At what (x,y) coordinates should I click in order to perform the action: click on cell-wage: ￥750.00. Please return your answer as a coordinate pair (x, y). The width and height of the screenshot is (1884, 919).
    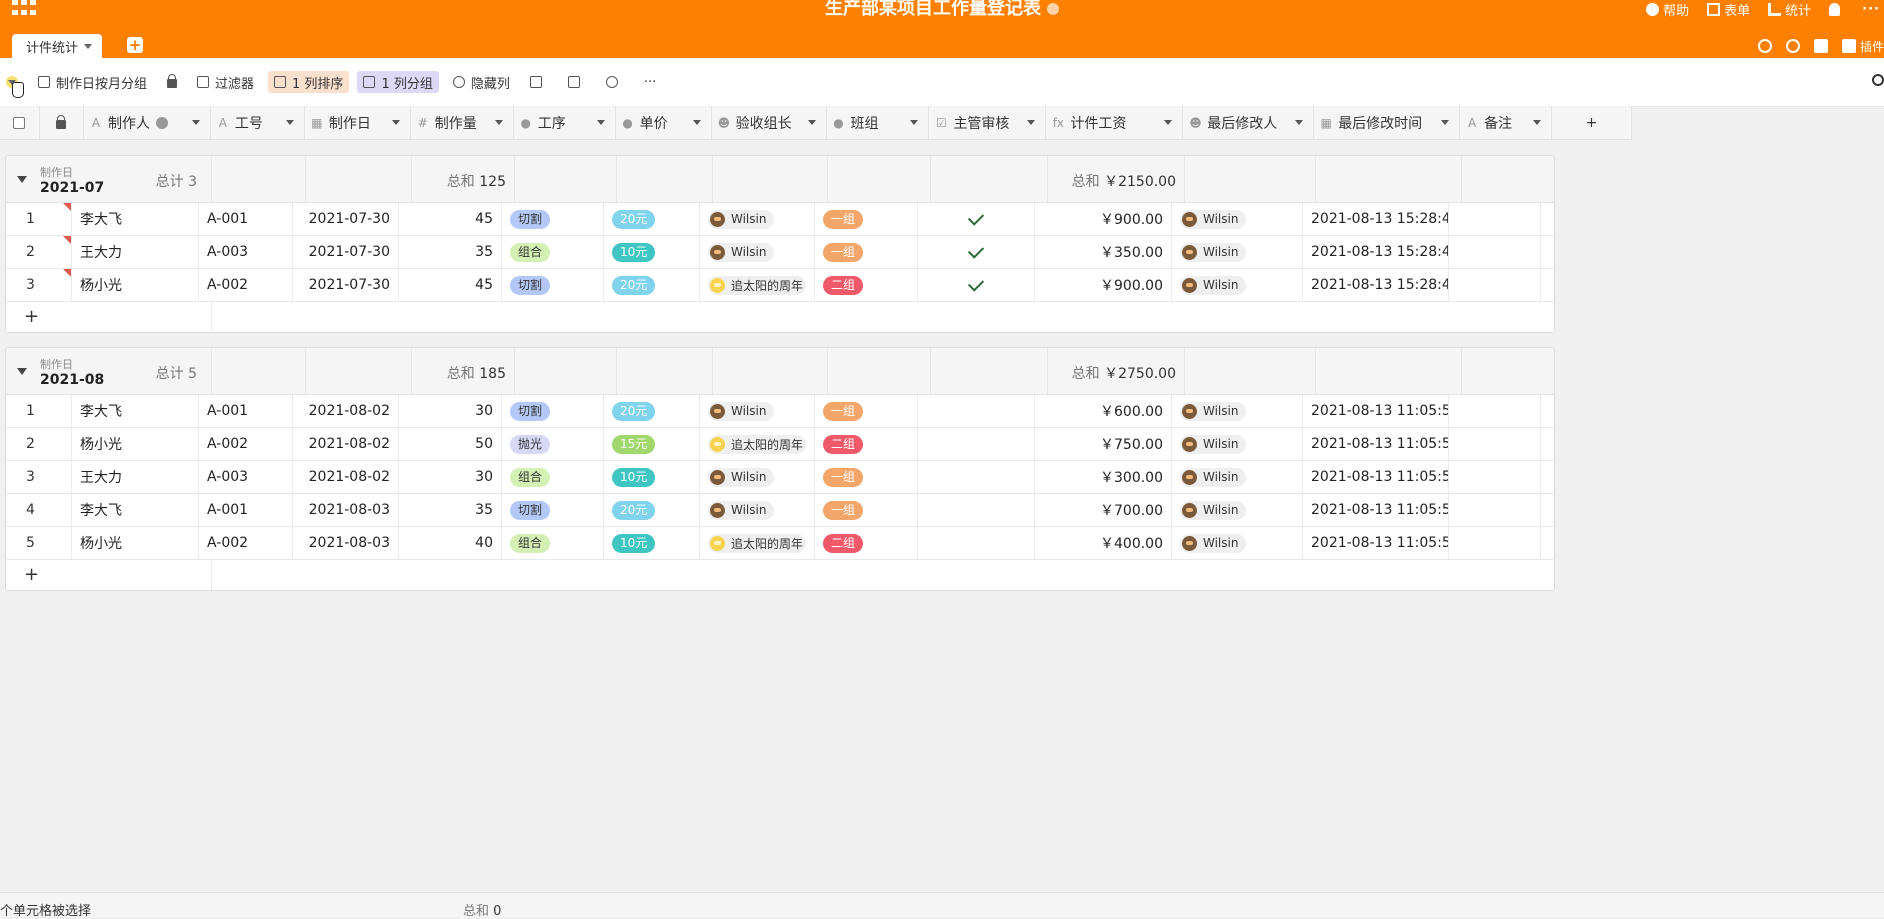
    Looking at the image, I should click on (1103, 444).